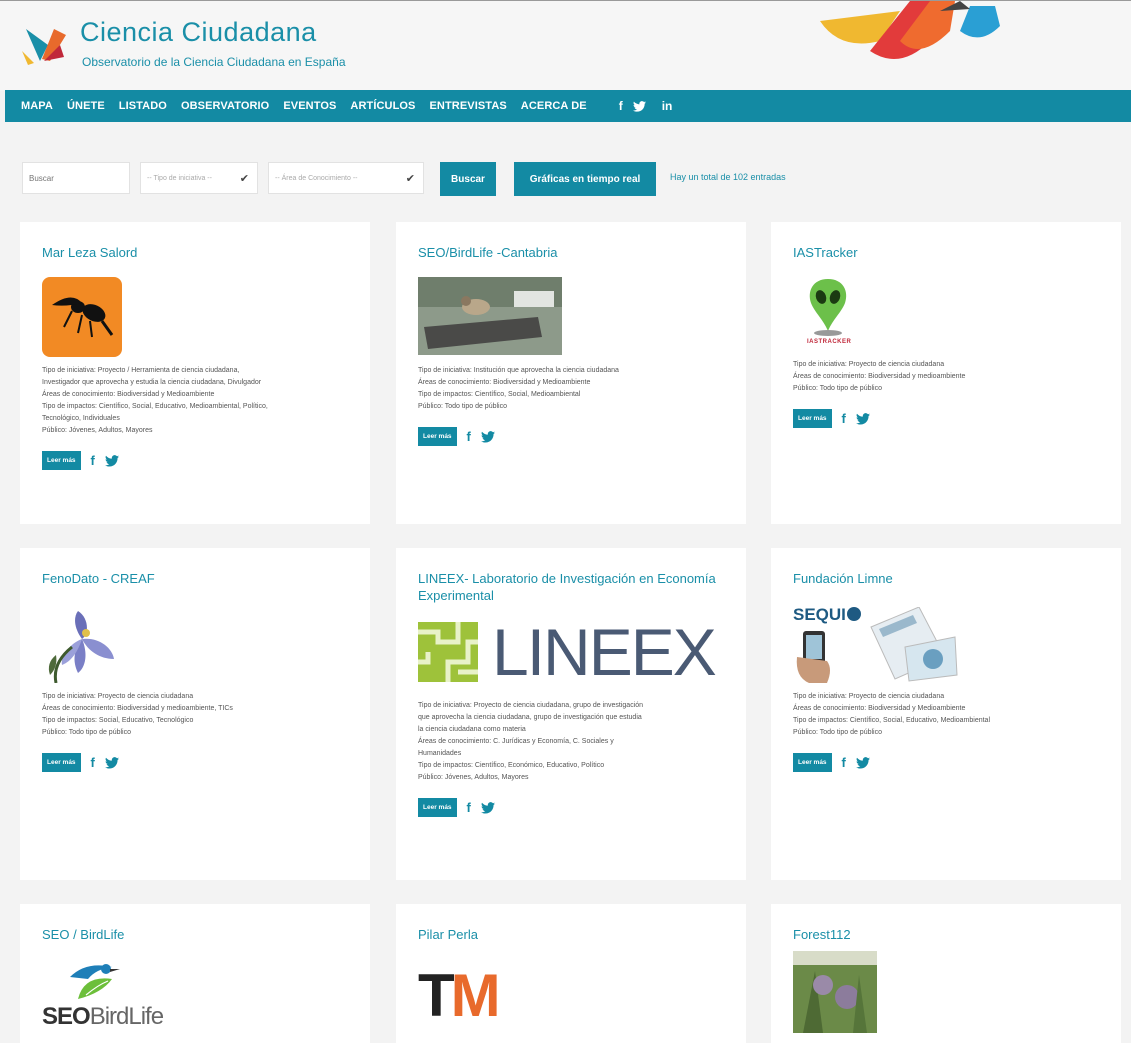 This screenshot has height=1043, width=1131. What do you see at coordinates (45, 44) in the screenshot?
I see `site-logo-icon` at bounding box center [45, 44].